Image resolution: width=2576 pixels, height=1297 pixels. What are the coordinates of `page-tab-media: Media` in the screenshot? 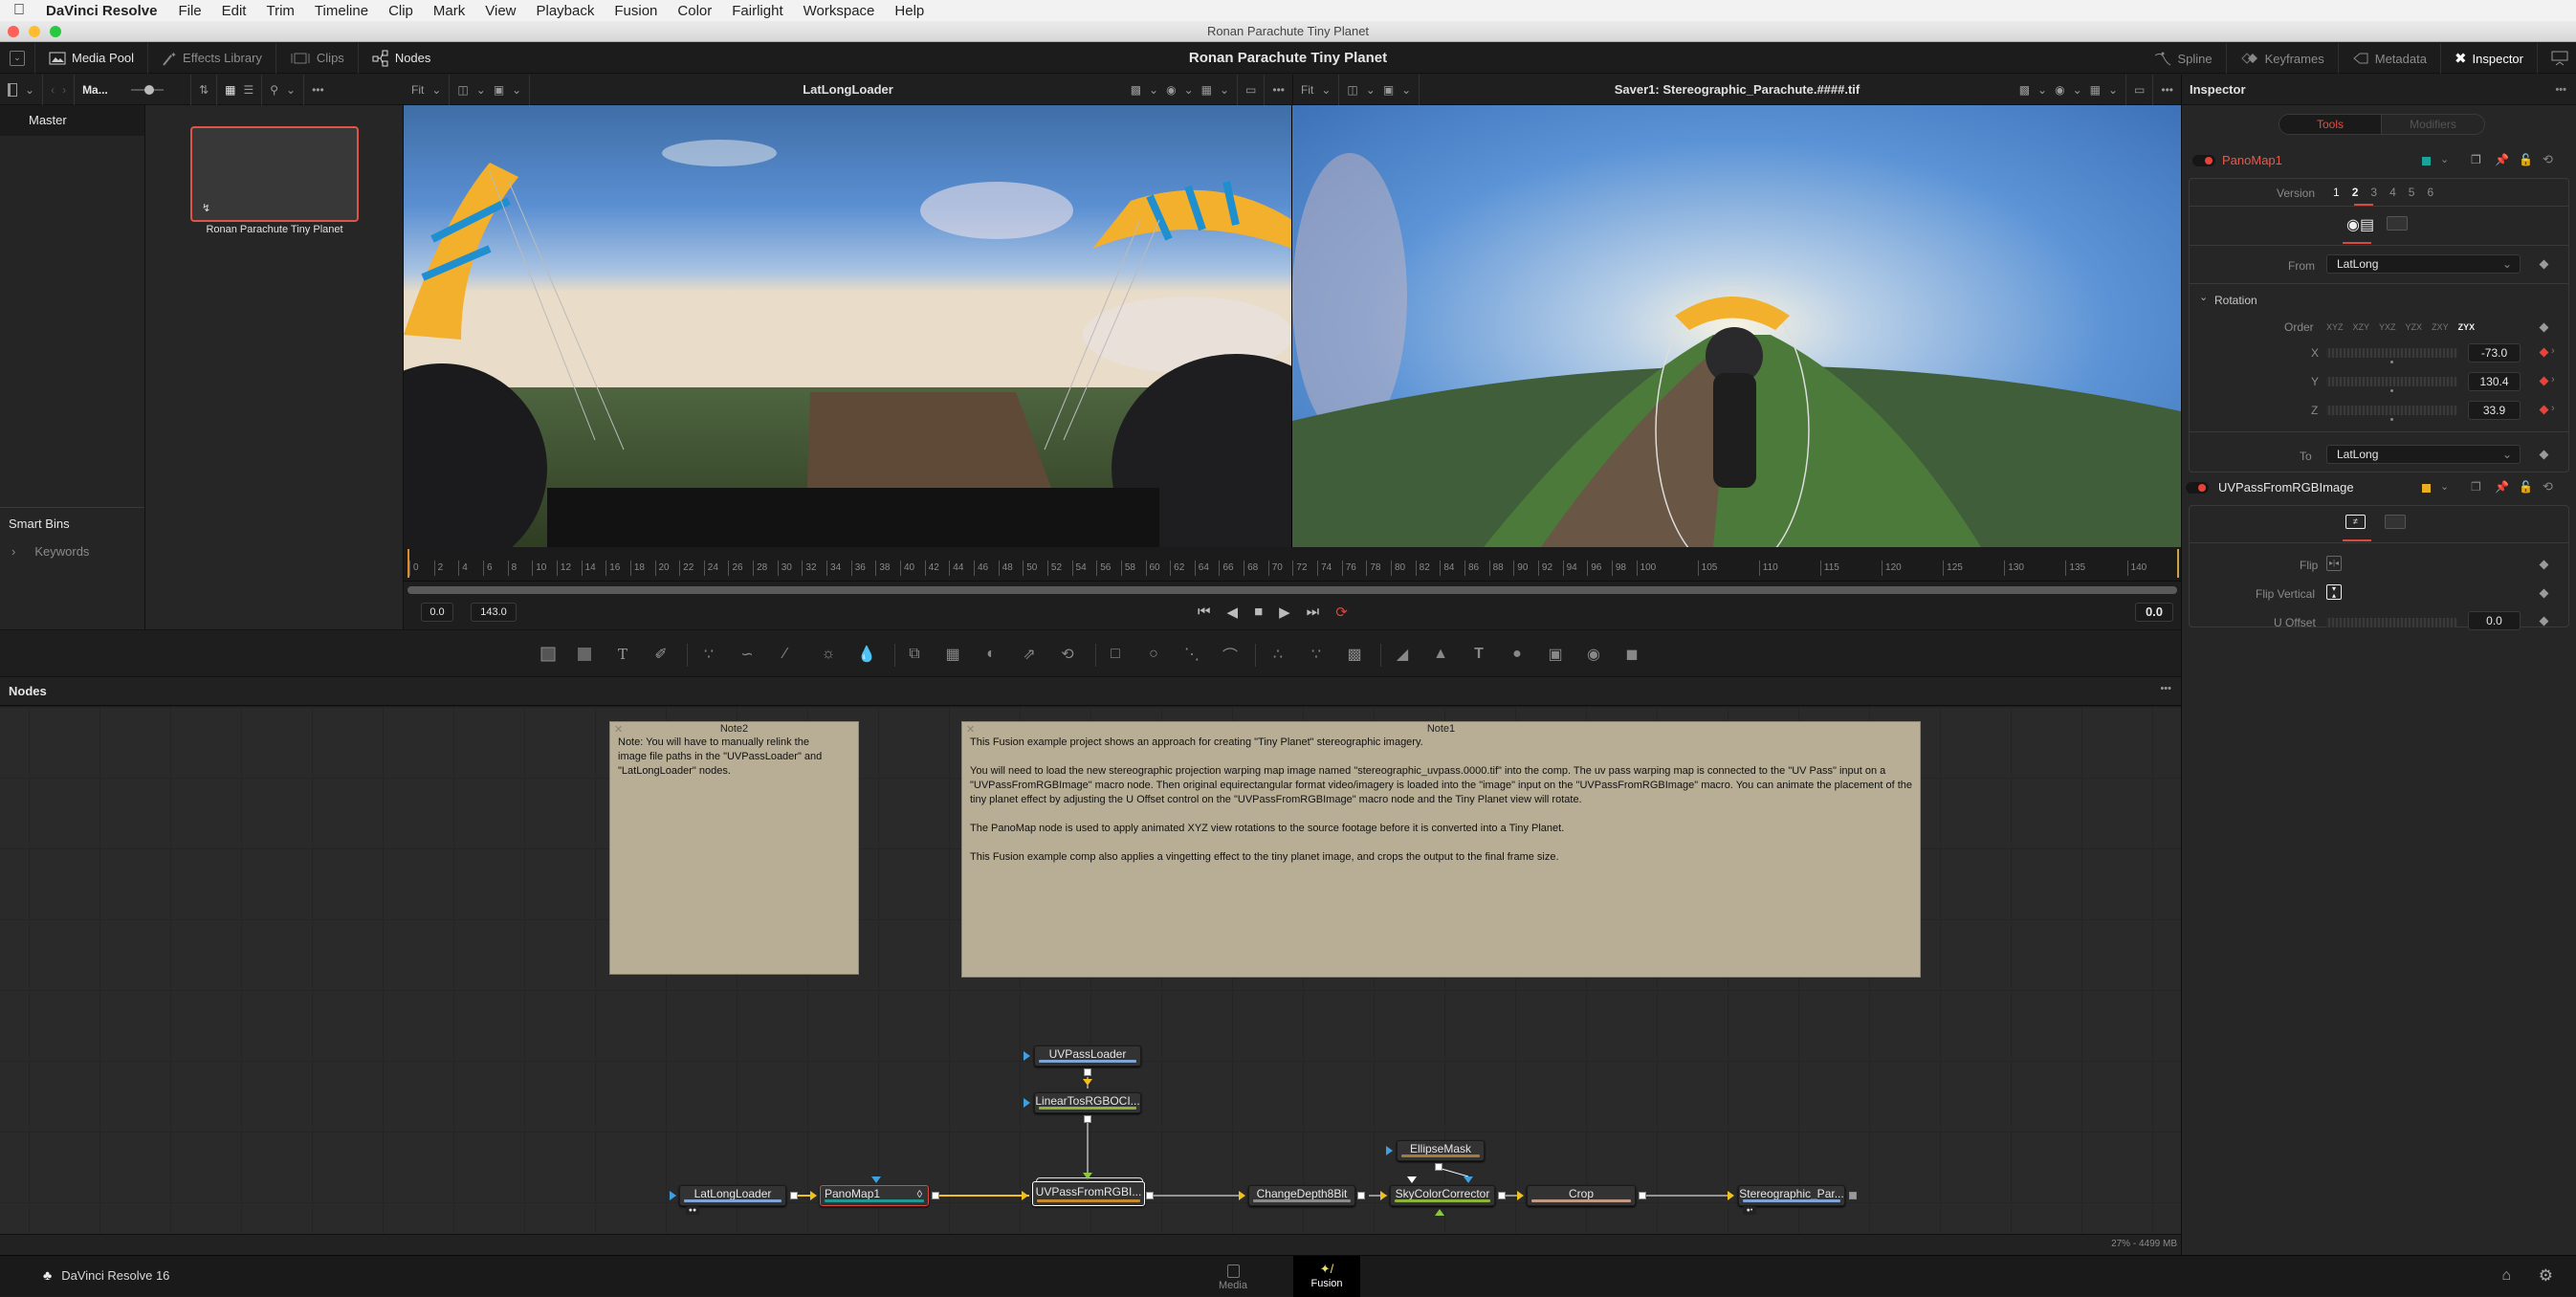 It's located at (1233, 1276).